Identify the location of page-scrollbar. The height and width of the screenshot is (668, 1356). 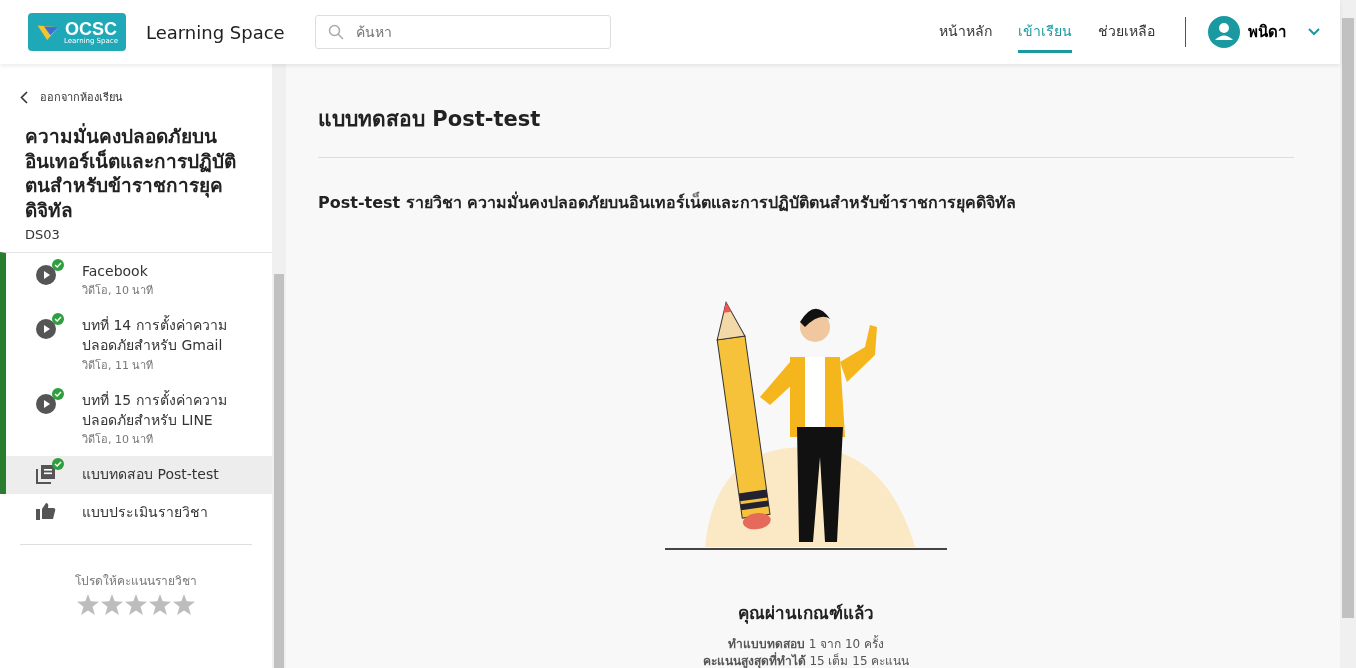
(1348, 334).